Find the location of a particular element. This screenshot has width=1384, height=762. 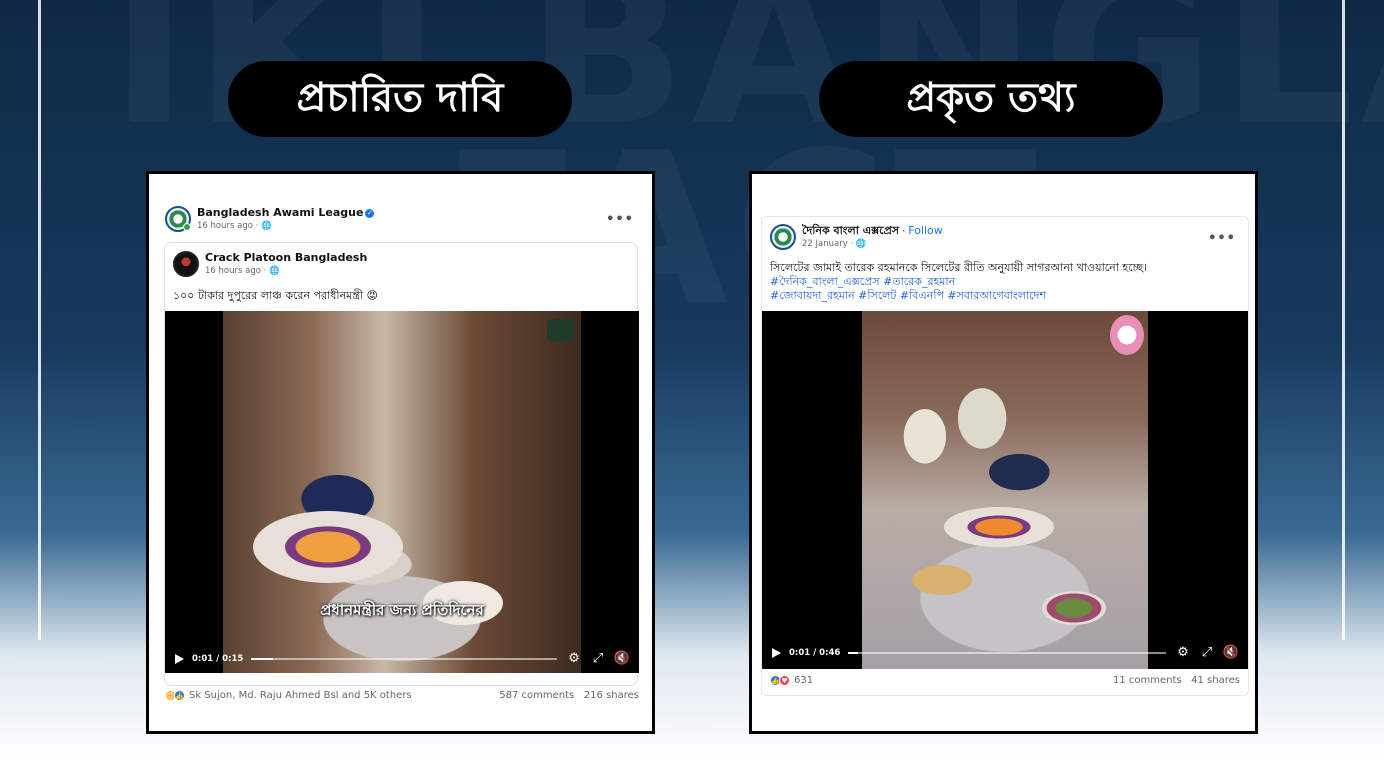

frame-line-right is located at coordinates (1343, 320).